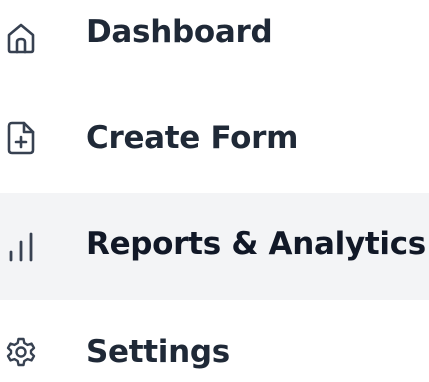 This screenshot has width=429, height=382. I want to click on sidebar-item-label: Dashboard, so click(179, 32).